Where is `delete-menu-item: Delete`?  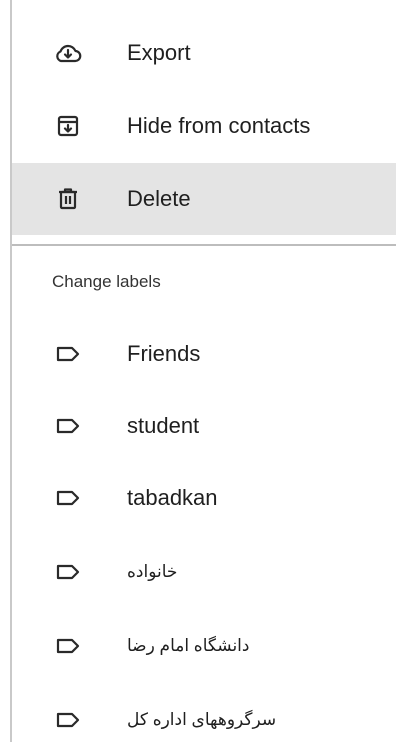 delete-menu-item: Delete is located at coordinates (204, 199).